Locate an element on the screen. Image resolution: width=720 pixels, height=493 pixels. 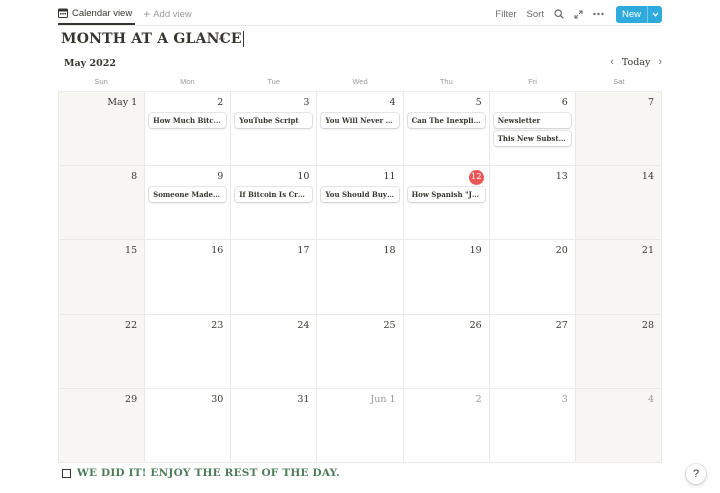
month-navigation: ‹ Today › is located at coordinates (636, 62).